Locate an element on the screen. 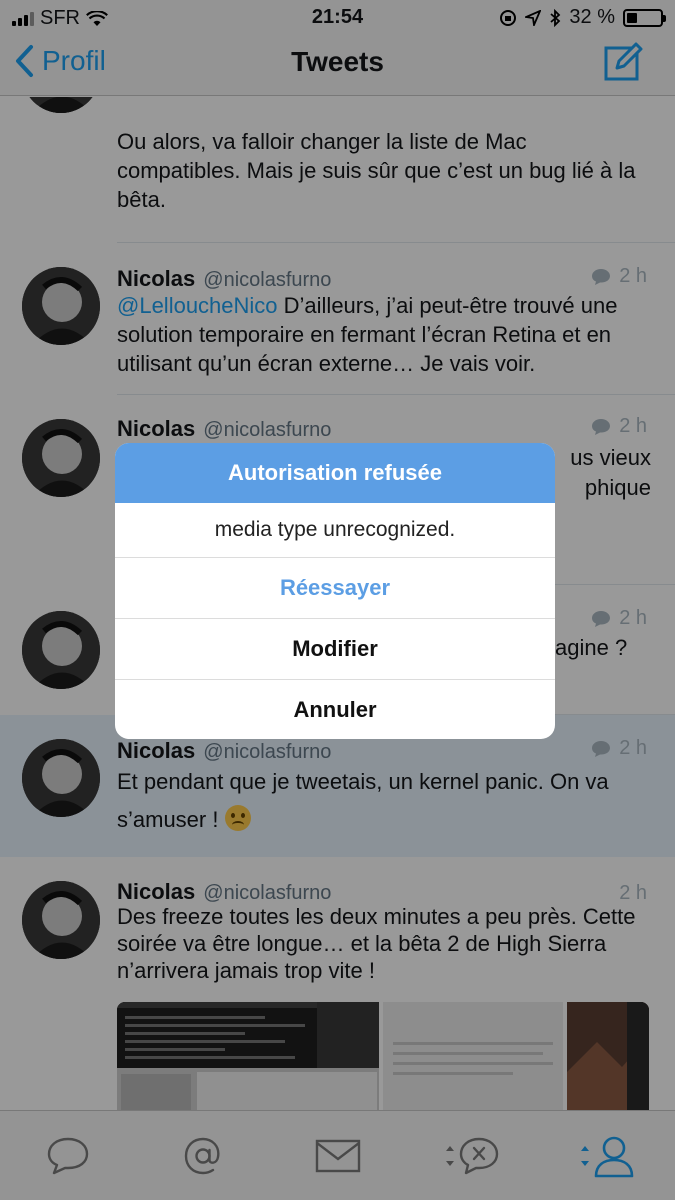 The height and width of the screenshot is (1200, 675). cancel-button: Annuler is located at coordinates (335, 709).